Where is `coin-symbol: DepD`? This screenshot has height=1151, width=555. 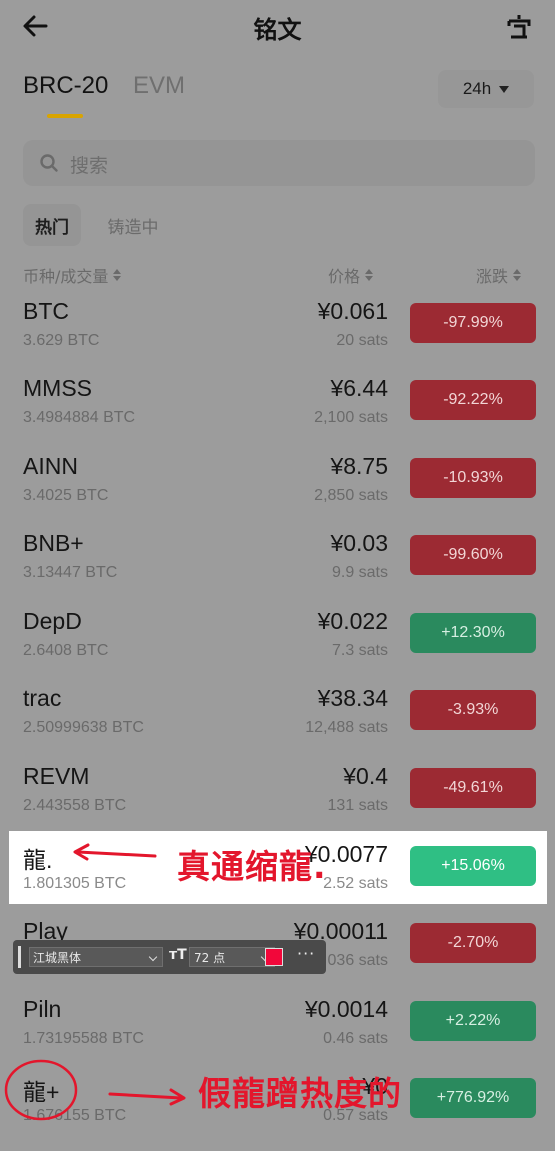
coin-symbol: DepD is located at coordinates (52, 621).